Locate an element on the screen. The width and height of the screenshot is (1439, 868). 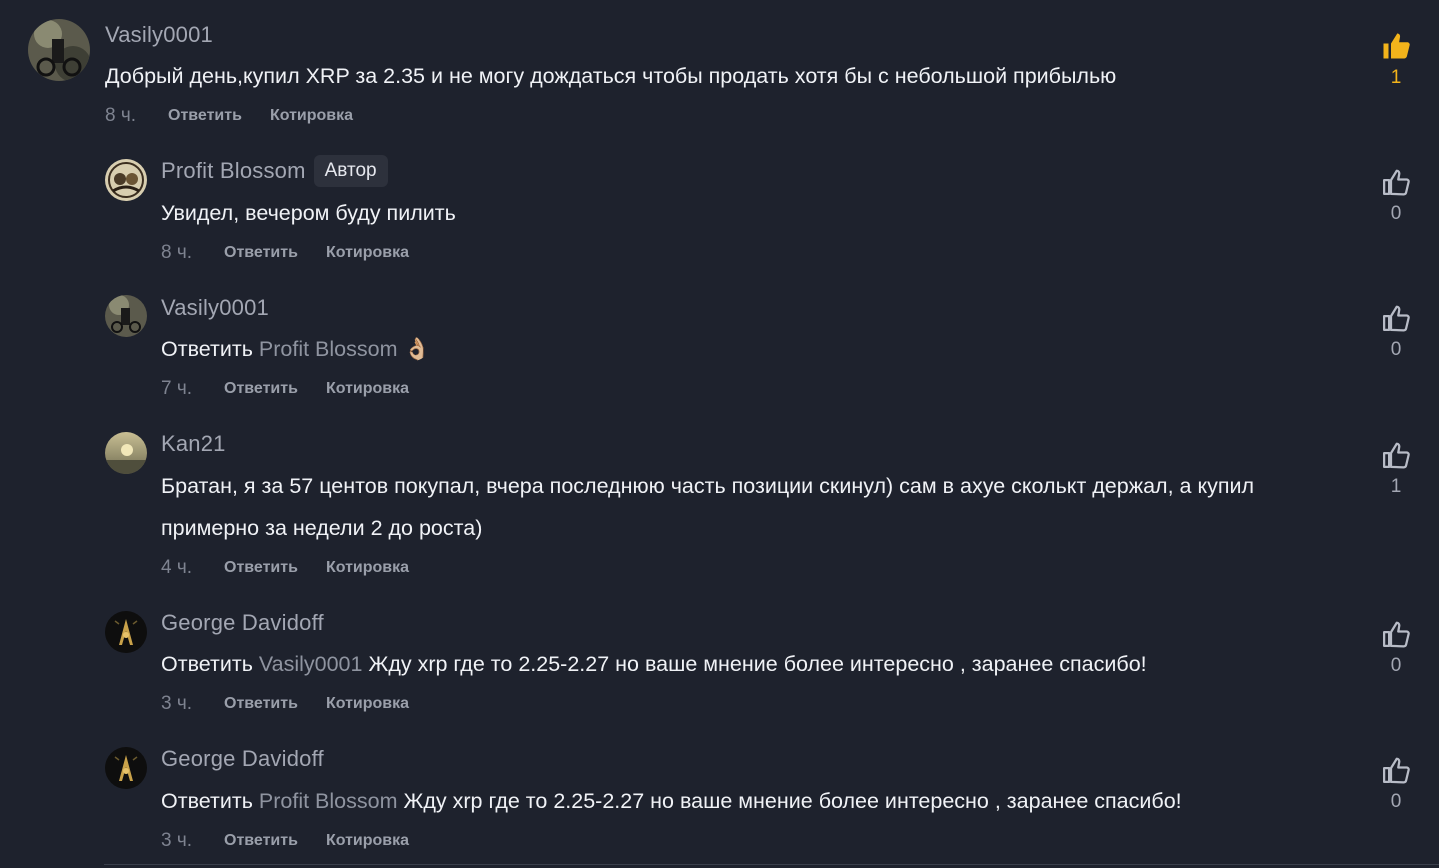
comment-text: Ответить Profit Blossom 👌🏼 is located at coordinates (295, 349).